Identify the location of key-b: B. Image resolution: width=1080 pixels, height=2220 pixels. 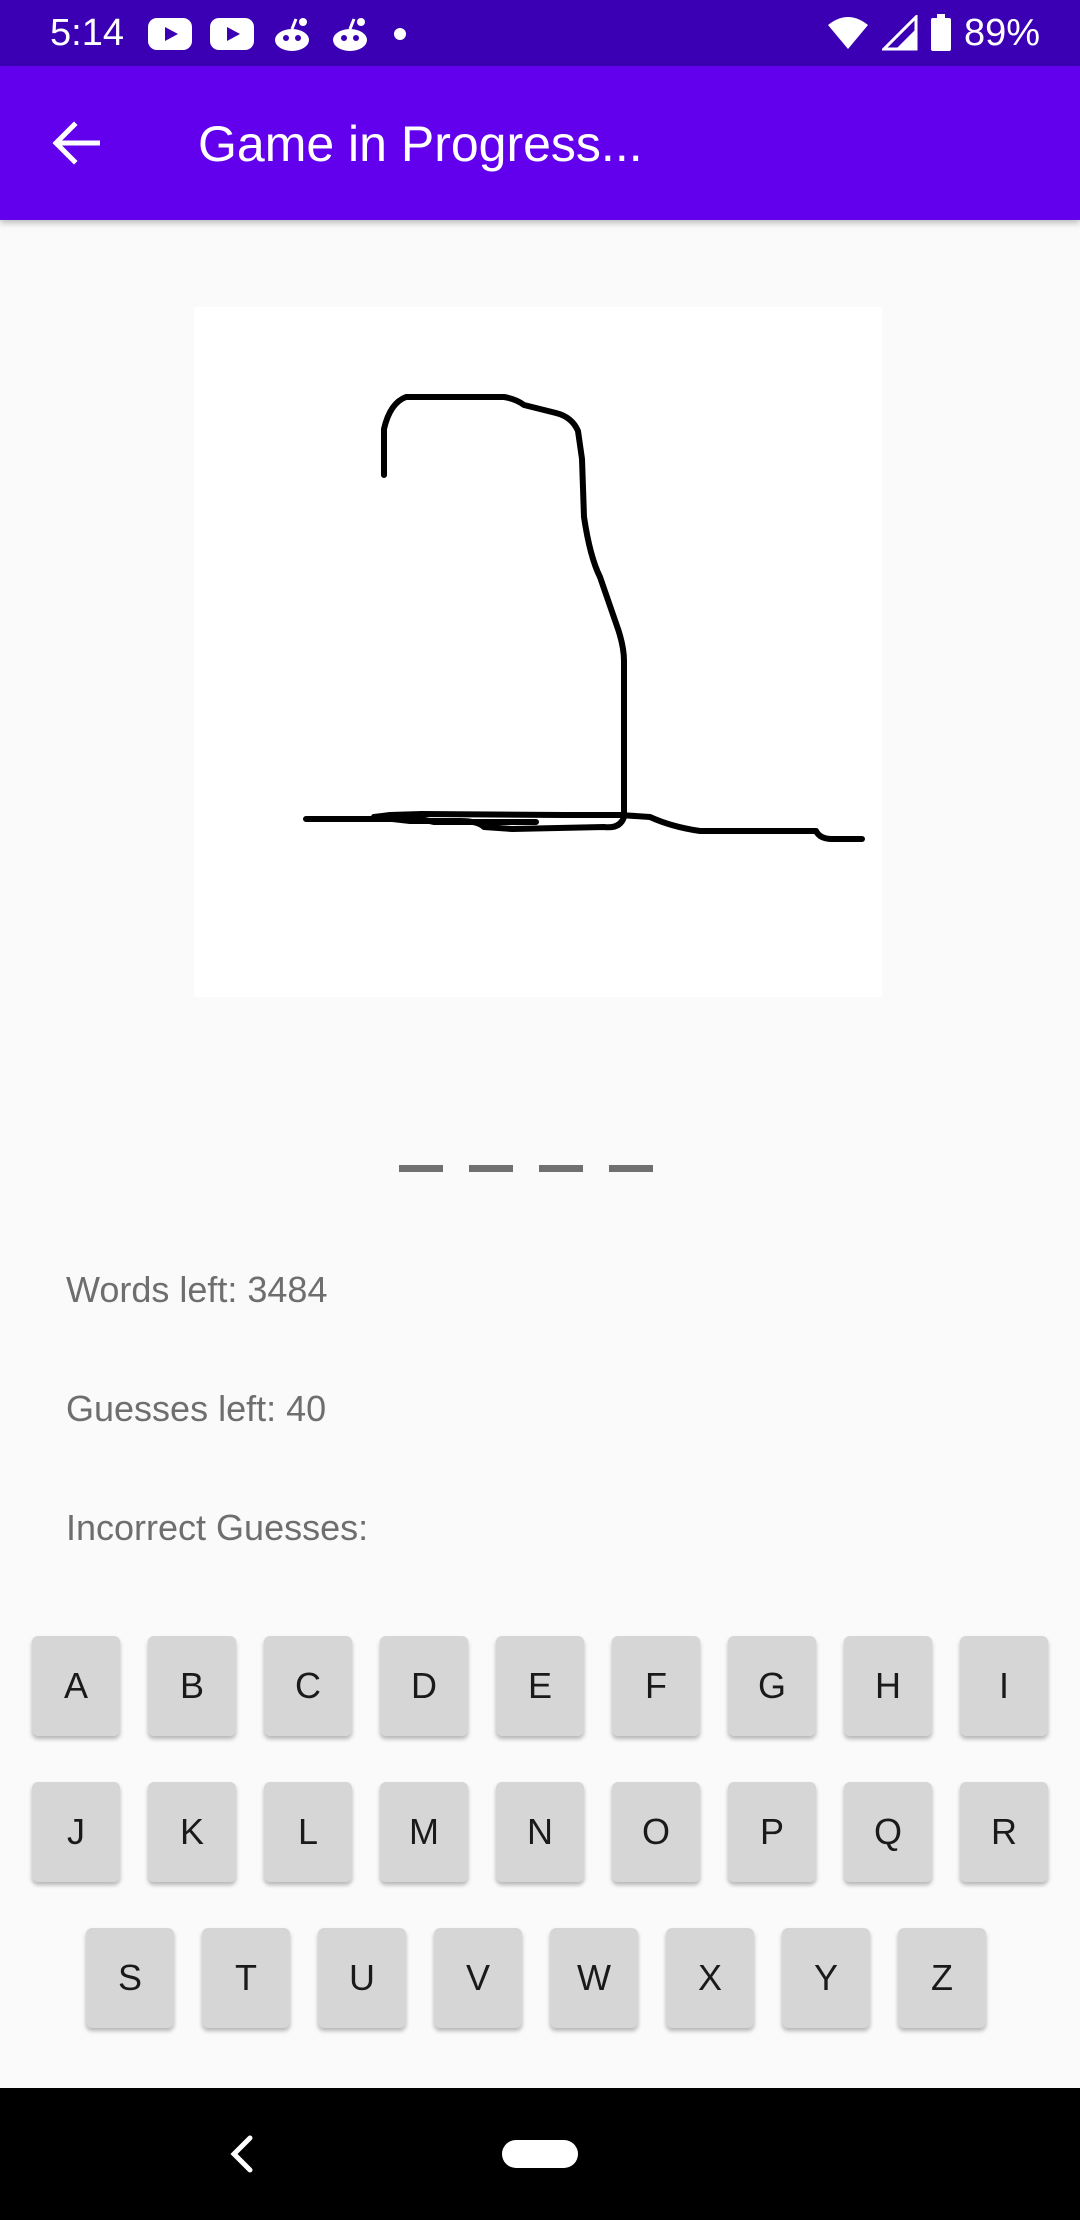
(192, 1686).